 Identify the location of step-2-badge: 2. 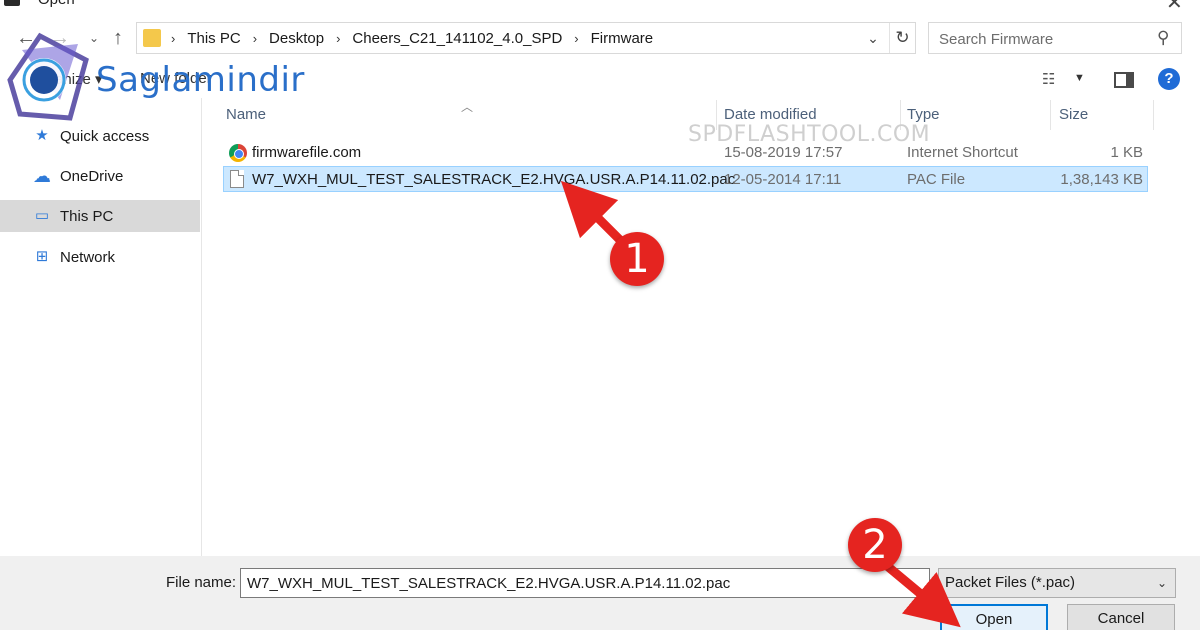
(875, 545).